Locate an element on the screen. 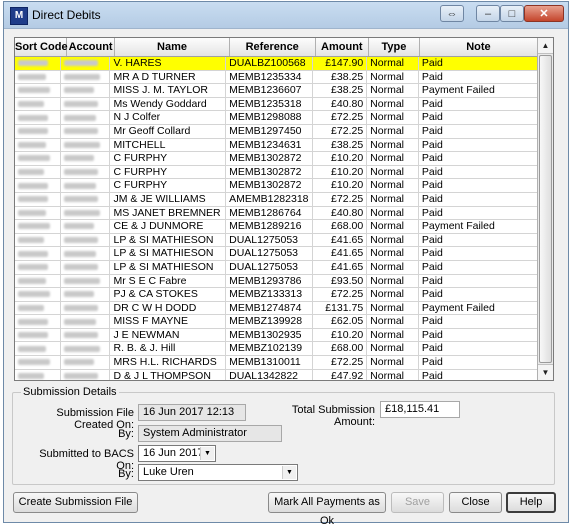  minimize-button: – is located at coordinates (488, 13).